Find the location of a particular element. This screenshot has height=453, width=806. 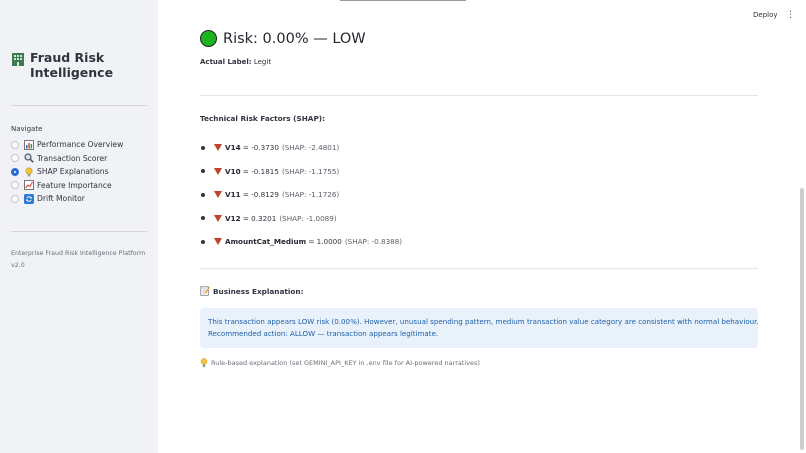

app-title: Fraud Risk Intelligence is located at coordinates (72, 65).